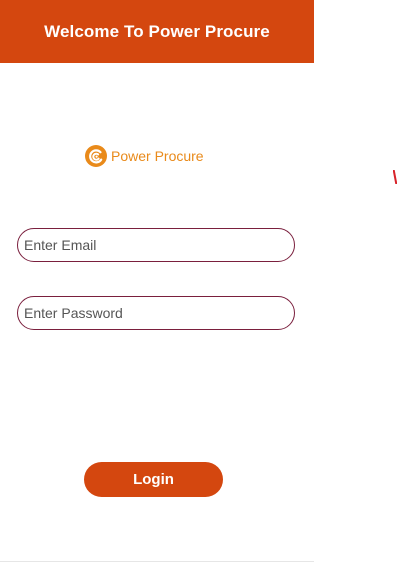 This screenshot has width=400, height=563. I want to click on edge-mark-icon, so click(395, 177).